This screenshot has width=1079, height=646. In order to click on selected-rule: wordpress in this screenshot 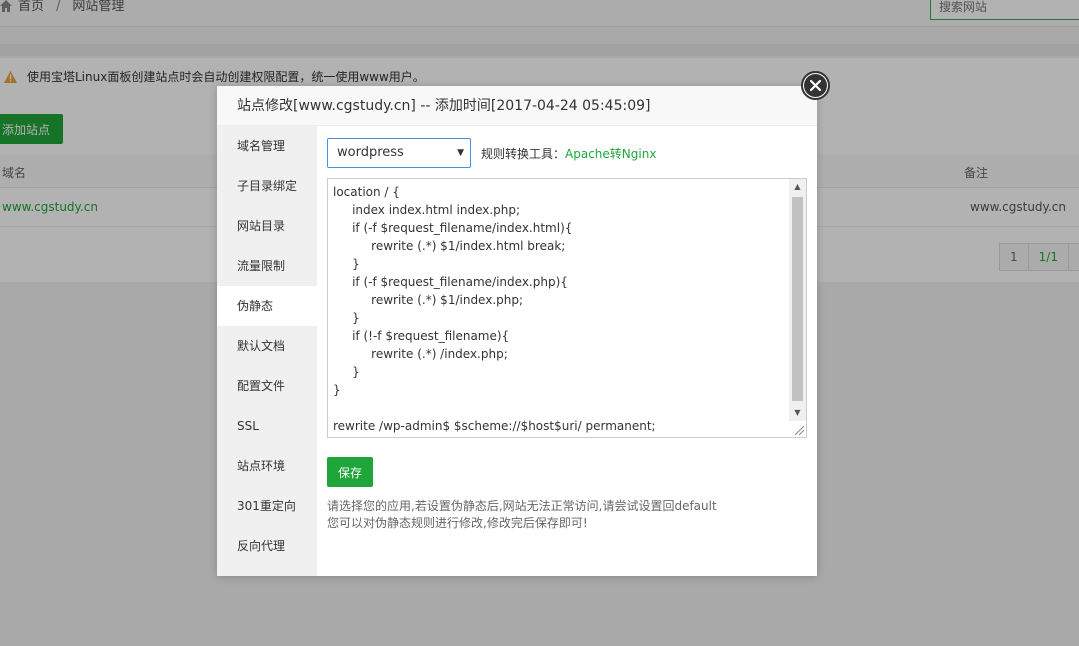, I will do `click(370, 152)`.